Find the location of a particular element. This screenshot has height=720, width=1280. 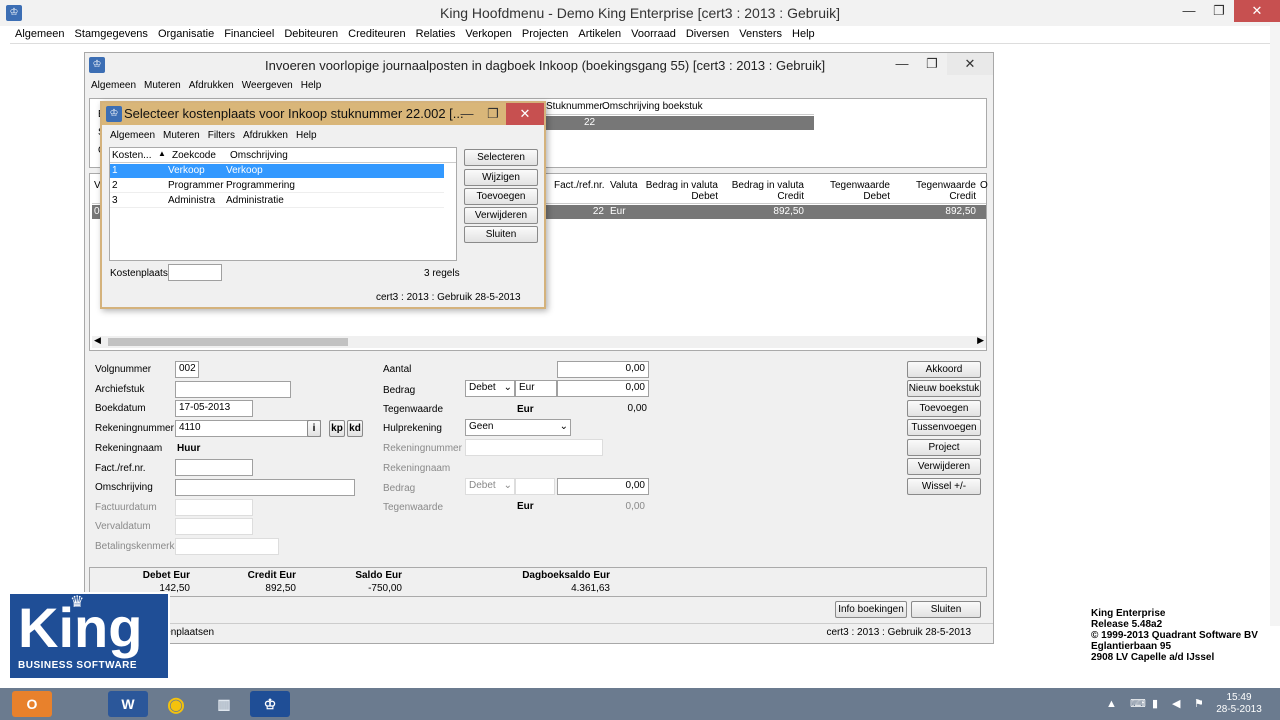

lines-hscrollbar: ◀ ▶ is located at coordinates (539, 341).